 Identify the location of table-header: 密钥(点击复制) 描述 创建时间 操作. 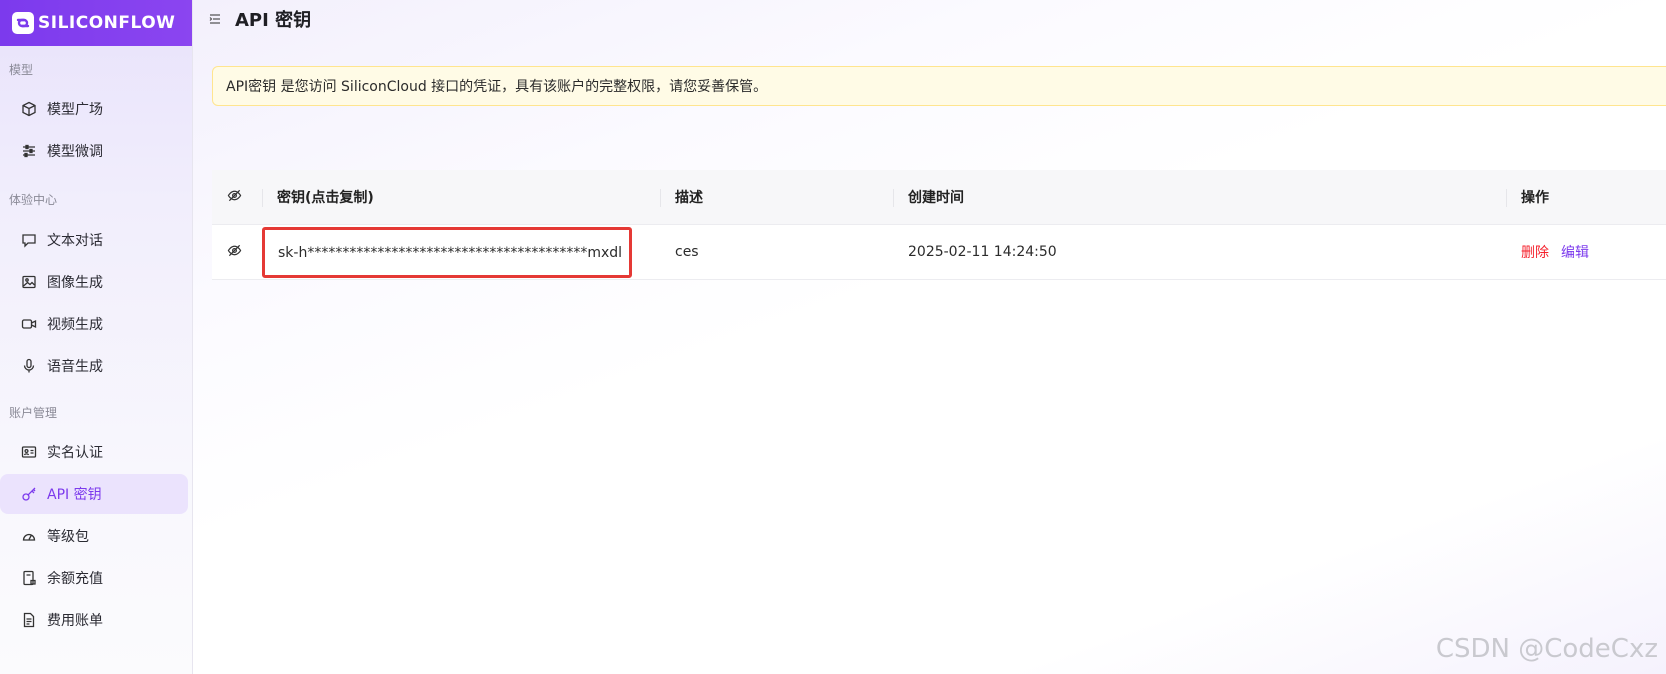
(939, 197).